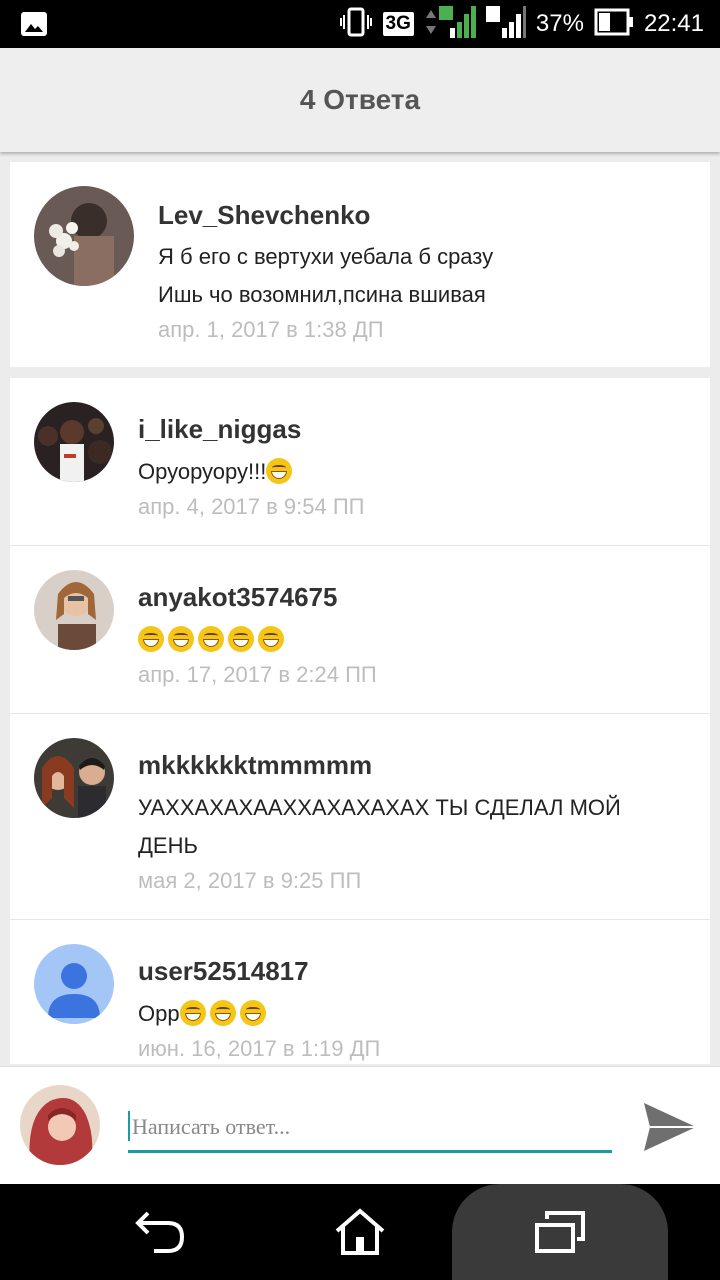 This screenshot has height=1280, width=720. What do you see at coordinates (559, 23) in the screenshot?
I see `battery-percent: 37%` at bounding box center [559, 23].